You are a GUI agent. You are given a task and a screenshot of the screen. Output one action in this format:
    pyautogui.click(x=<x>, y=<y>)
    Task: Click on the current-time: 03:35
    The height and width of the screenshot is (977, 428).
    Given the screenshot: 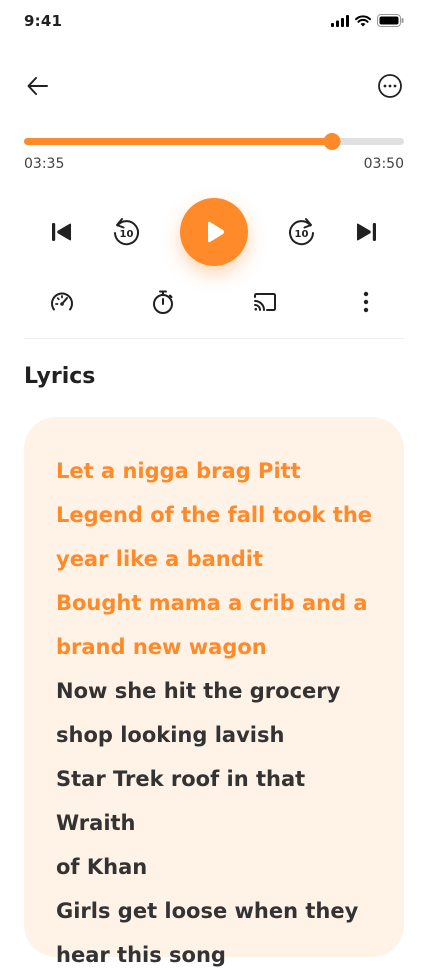 What is the action you would take?
    pyautogui.click(x=44, y=164)
    